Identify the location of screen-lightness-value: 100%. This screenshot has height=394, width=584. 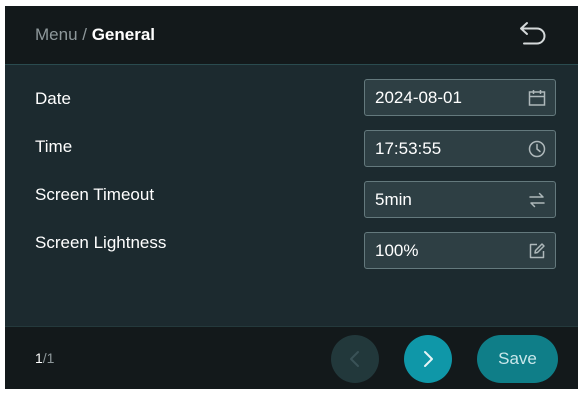
(397, 250).